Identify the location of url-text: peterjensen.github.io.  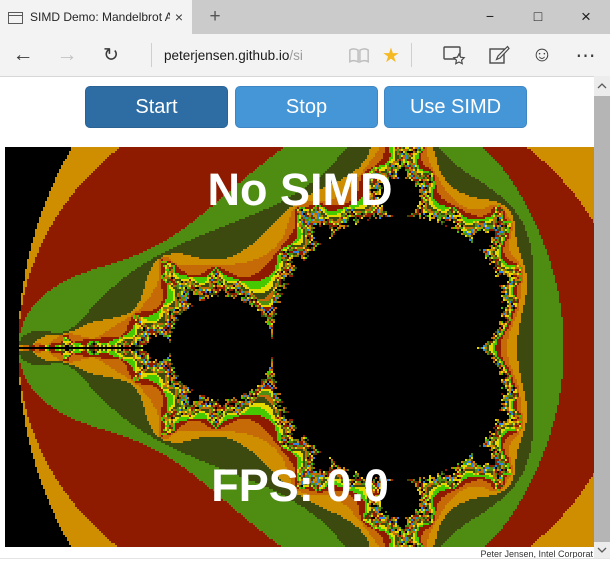
(227, 55).